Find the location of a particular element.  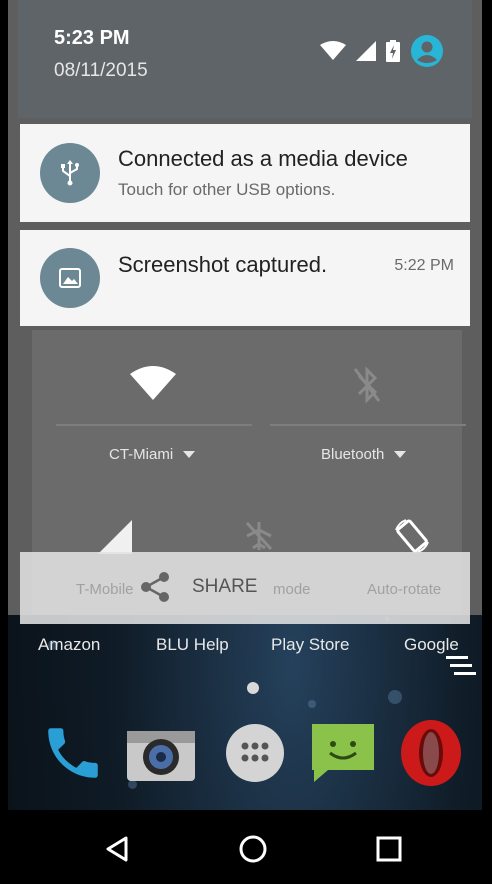

battery-charging-icon is located at coordinates (393, 51).